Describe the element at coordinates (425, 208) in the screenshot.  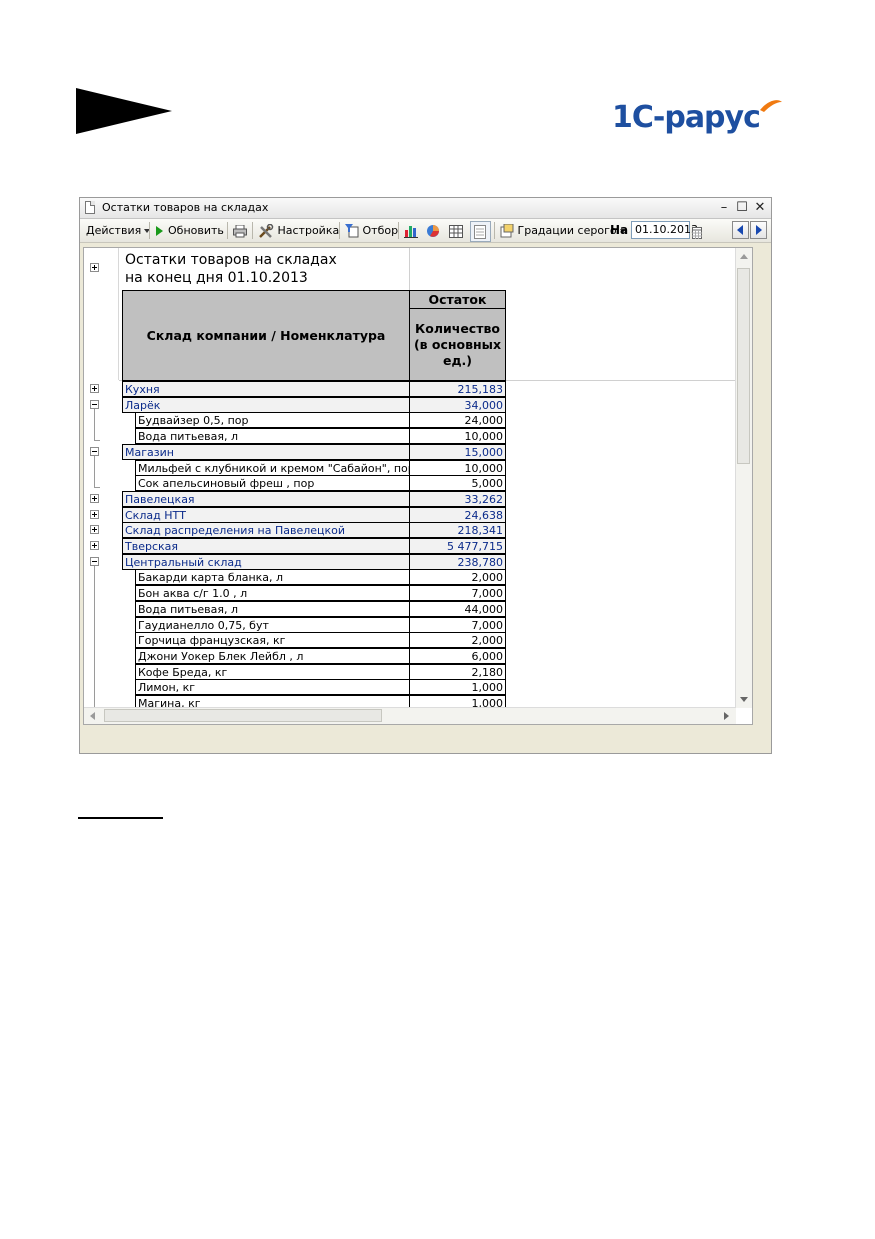
I see `window-titlebar: Остатки товаров на складах – ☐ ✕` at that location.